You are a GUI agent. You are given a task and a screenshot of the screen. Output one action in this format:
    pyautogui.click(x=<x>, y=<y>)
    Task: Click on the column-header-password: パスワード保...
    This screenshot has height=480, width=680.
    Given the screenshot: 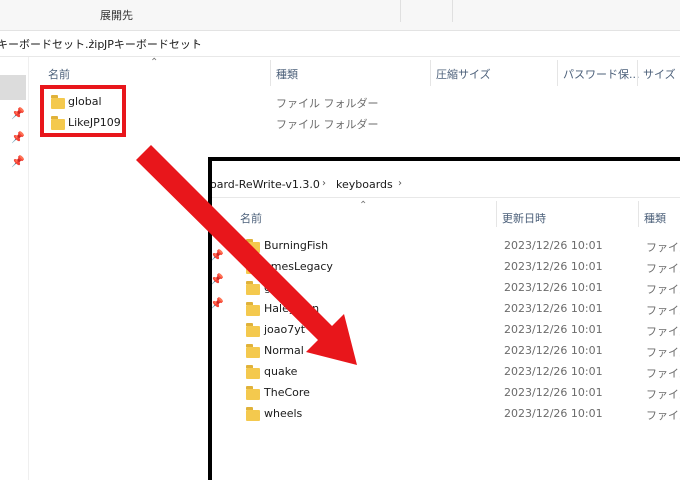 What is the action you would take?
    pyautogui.click(x=601, y=74)
    